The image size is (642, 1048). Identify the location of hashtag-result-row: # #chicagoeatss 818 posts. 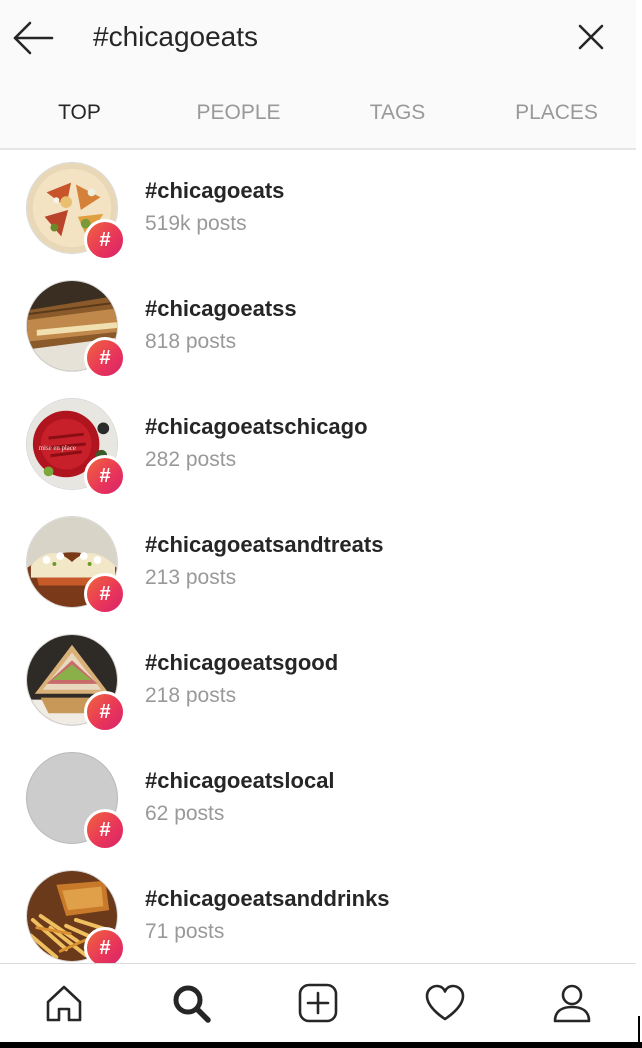
(318, 327).